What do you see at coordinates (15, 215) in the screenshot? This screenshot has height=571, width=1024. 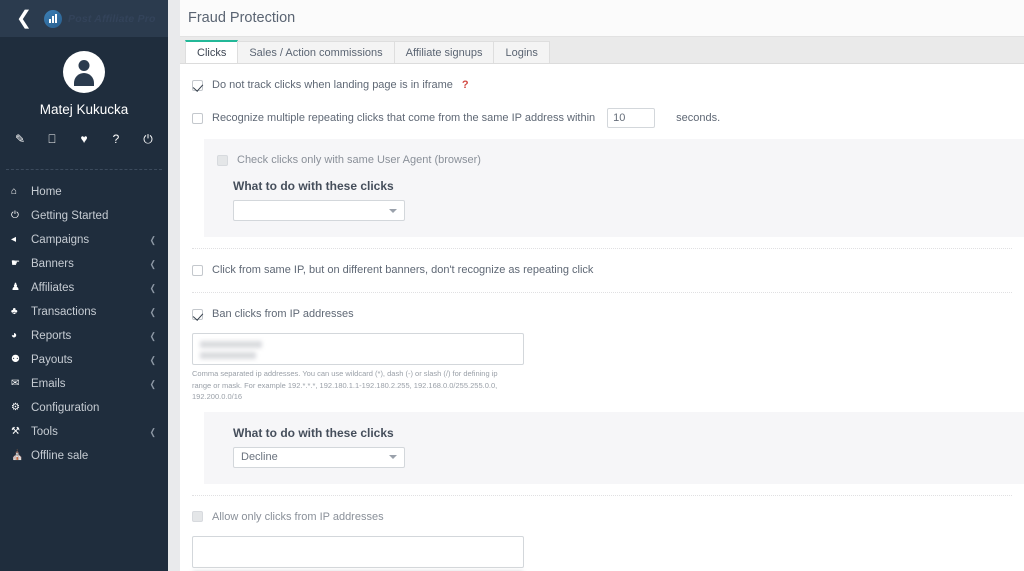 I see `rocket-icon: ⏻` at bounding box center [15, 215].